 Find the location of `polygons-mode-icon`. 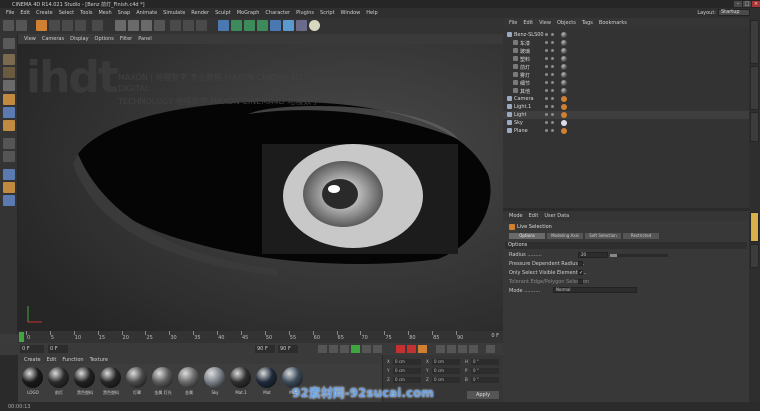

polygons-mode-icon is located at coordinates (9, 125).